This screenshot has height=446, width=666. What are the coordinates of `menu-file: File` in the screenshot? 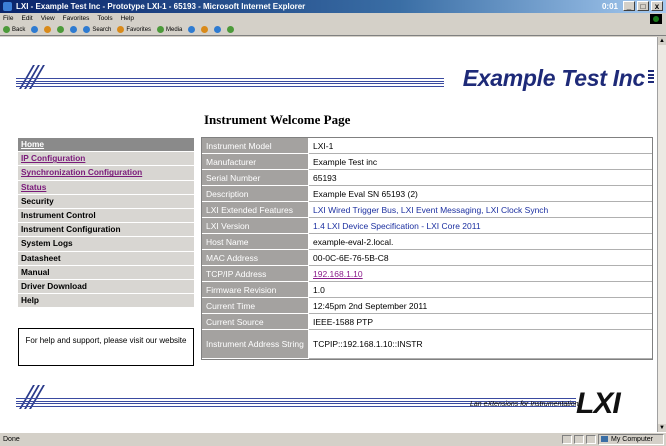 It's located at (8, 18).